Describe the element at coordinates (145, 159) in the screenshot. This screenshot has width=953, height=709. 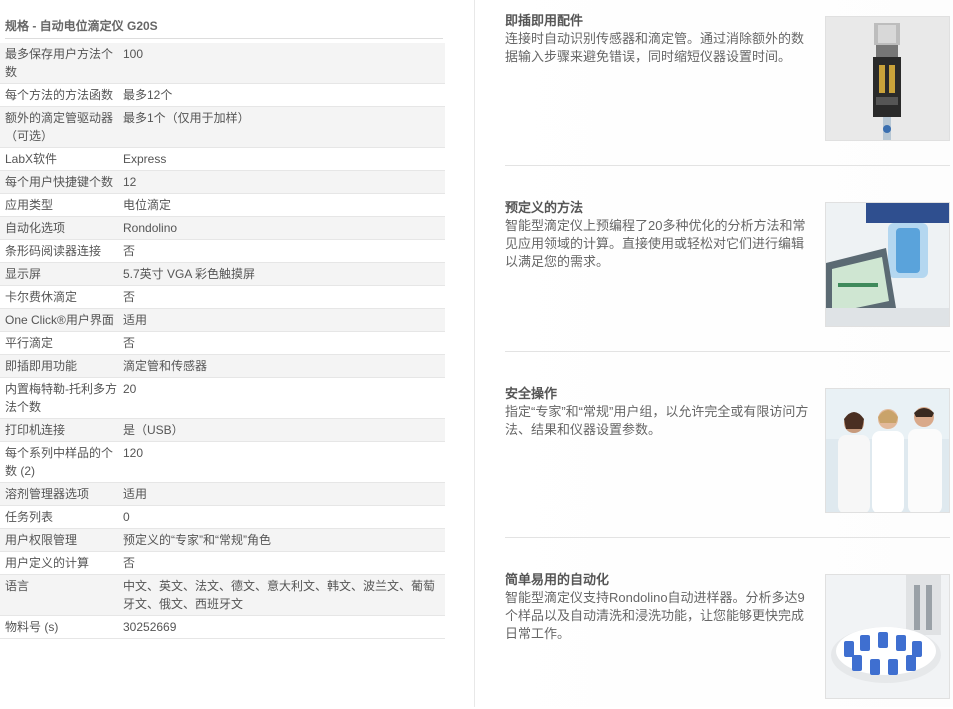
I see `spec-value: Express` at that location.